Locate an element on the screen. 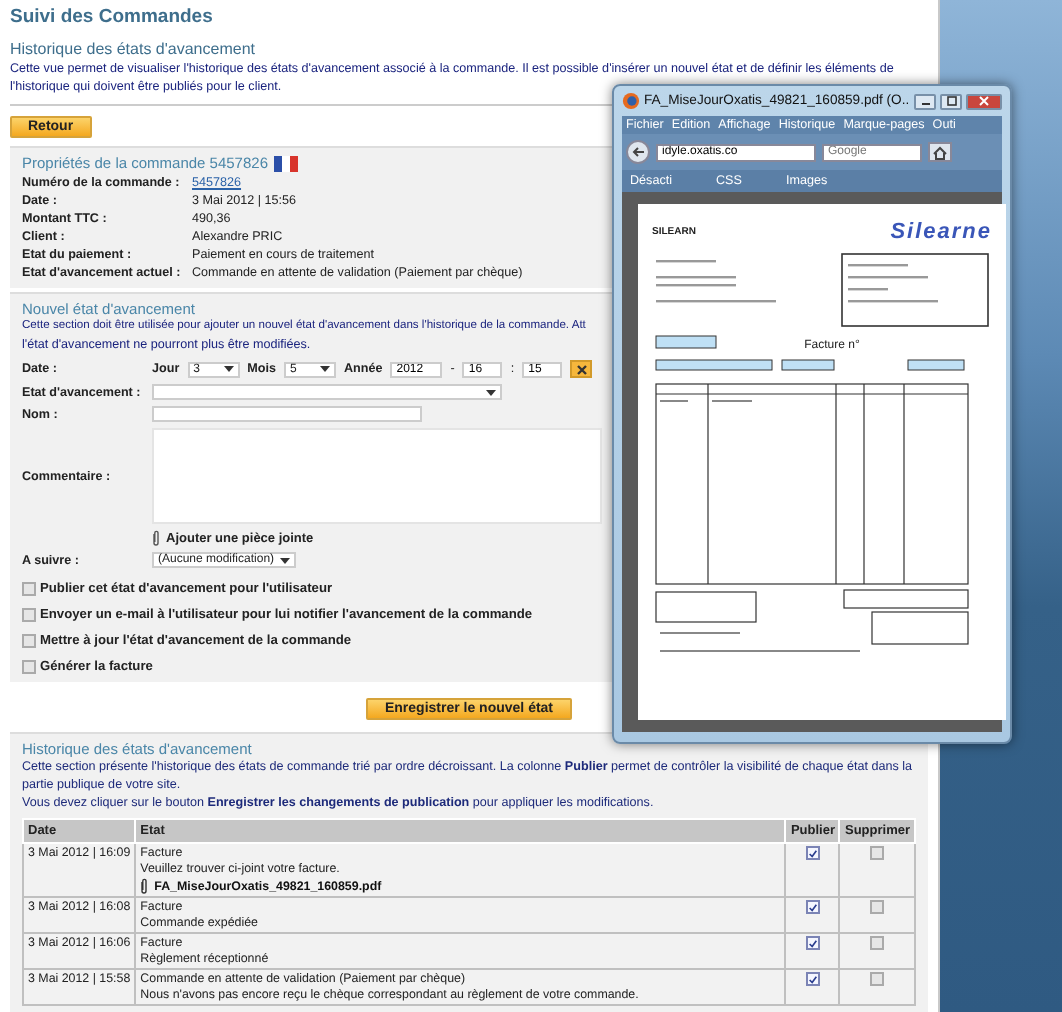 The width and height of the screenshot is (1062, 1012). section-heading: Historique des états d'avancement is located at coordinates (133, 49).